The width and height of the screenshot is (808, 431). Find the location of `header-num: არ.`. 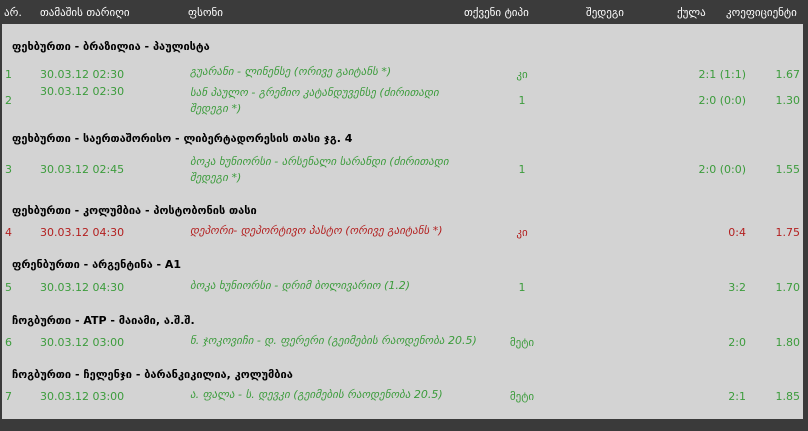

header-num: არ. is located at coordinates (13, 12).